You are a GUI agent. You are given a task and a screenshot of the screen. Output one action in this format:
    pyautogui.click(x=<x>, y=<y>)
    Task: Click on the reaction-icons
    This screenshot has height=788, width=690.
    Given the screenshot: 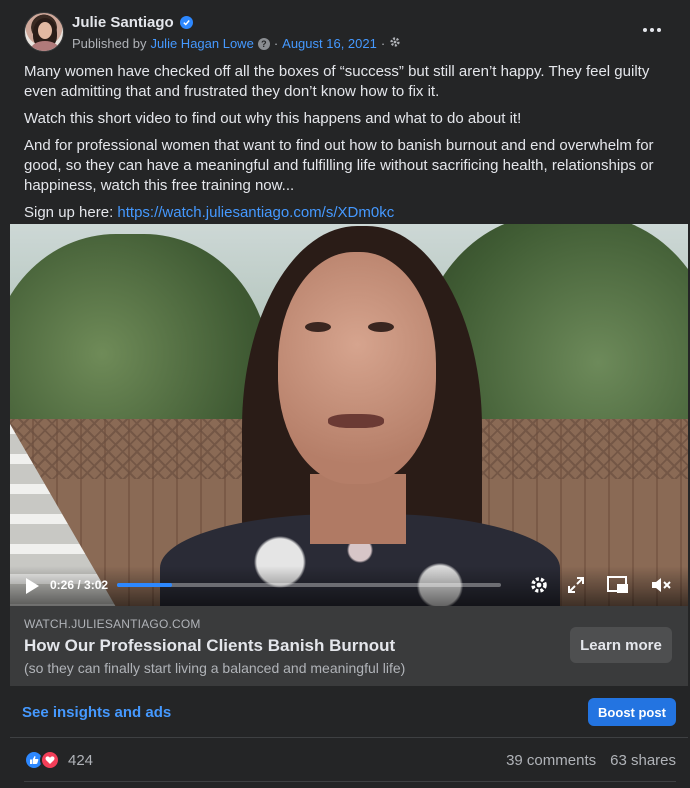 What is the action you would take?
    pyautogui.click(x=42, y=760)
    